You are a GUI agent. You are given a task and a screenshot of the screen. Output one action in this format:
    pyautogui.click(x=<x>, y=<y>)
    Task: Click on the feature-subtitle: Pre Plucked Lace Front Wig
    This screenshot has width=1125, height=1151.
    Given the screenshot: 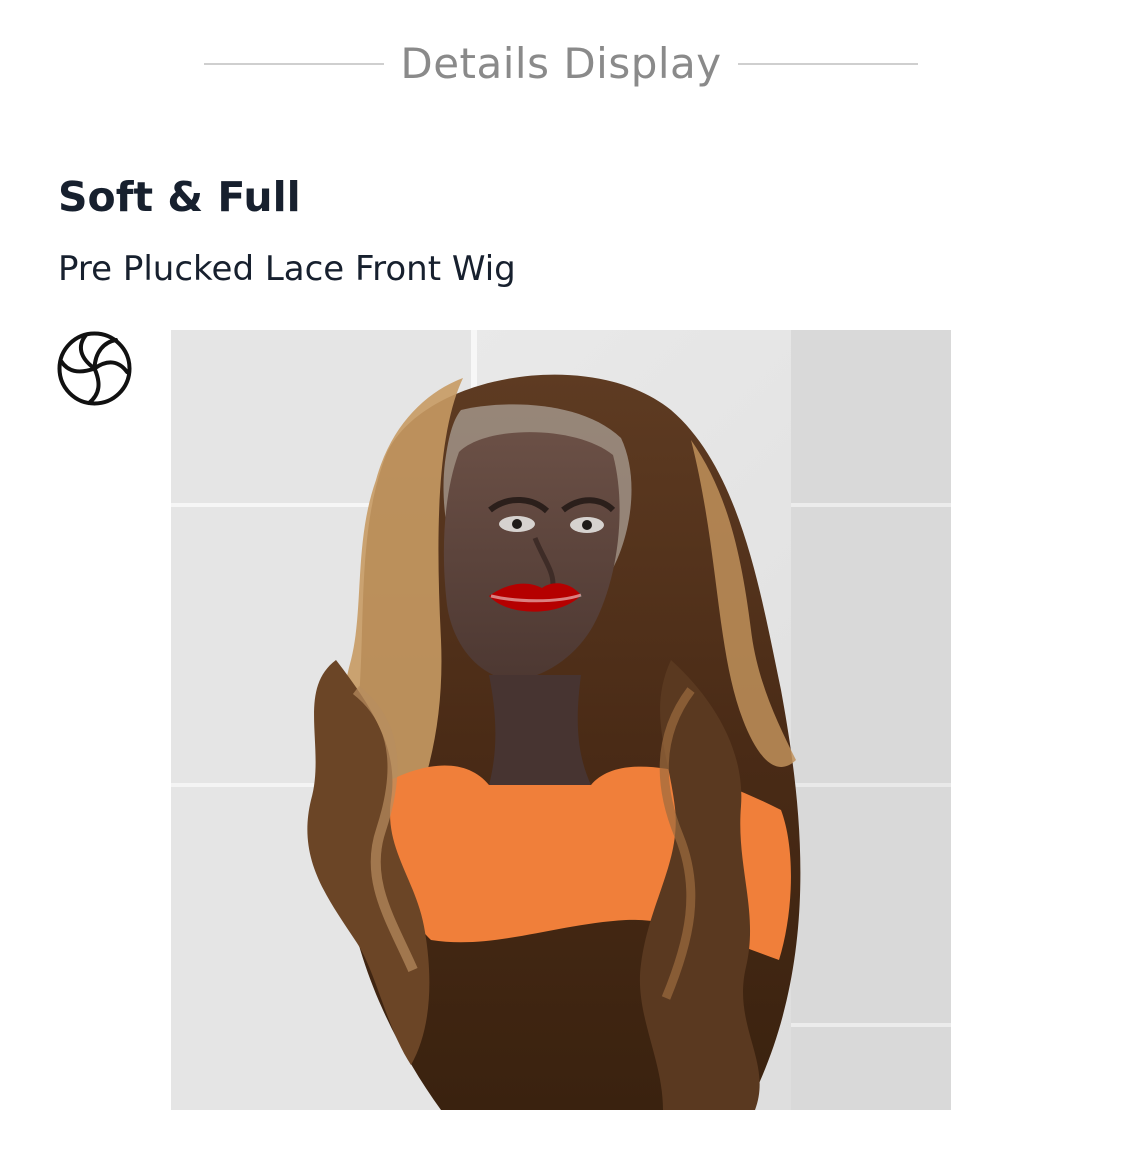 What is the action you would take?
    pyautogui.click(x=287, y=269)
    